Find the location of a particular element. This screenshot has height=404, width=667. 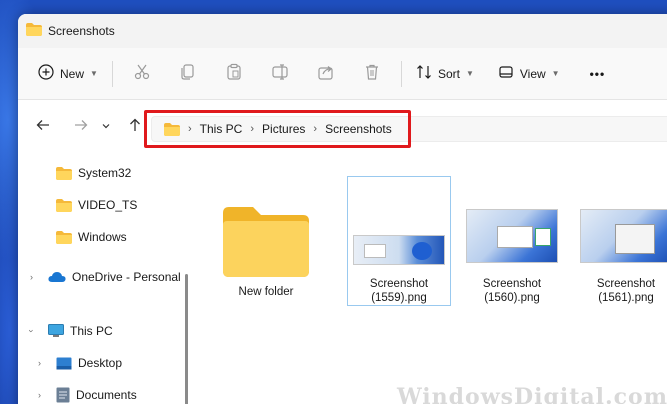

window-title: Screenshots is located at coordinates (81, 31).